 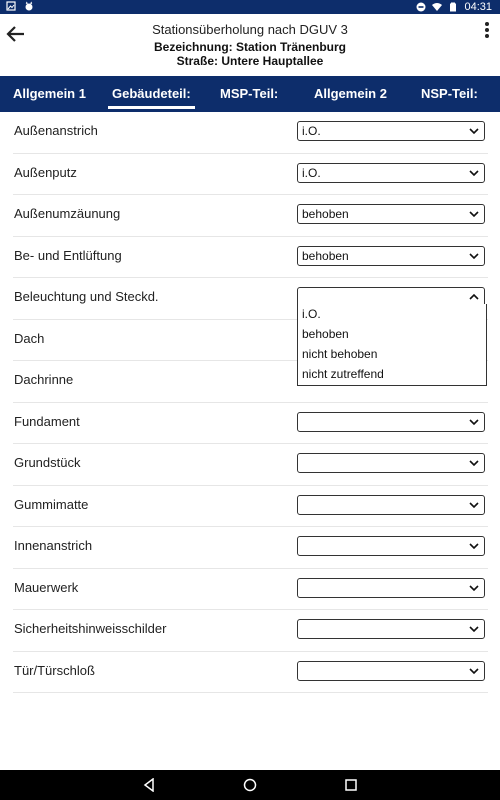 What do you see at coordinates (67, 213) in the screenshot?
I see `row-label: Außenumzäunung` at bounding box center [67, 213].